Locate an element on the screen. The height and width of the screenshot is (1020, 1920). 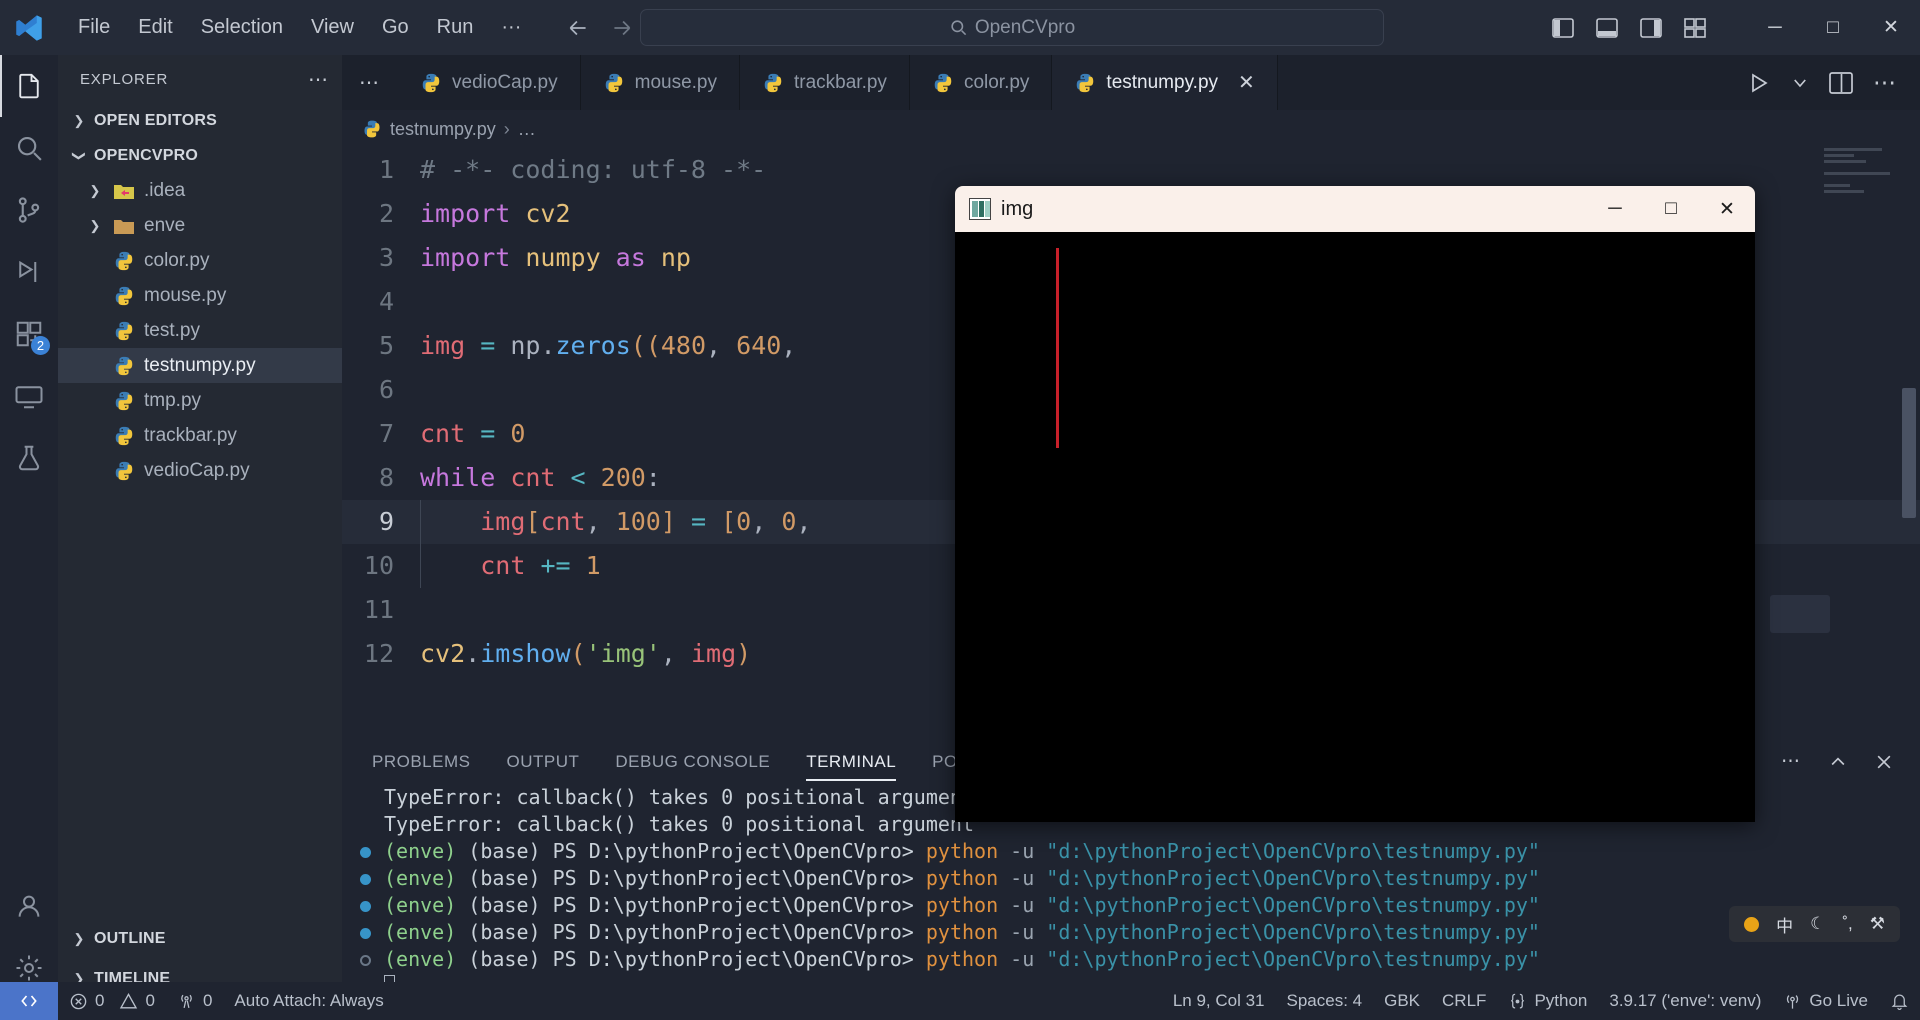
python-brackets-icon is located at coordinates (1517, 1001).